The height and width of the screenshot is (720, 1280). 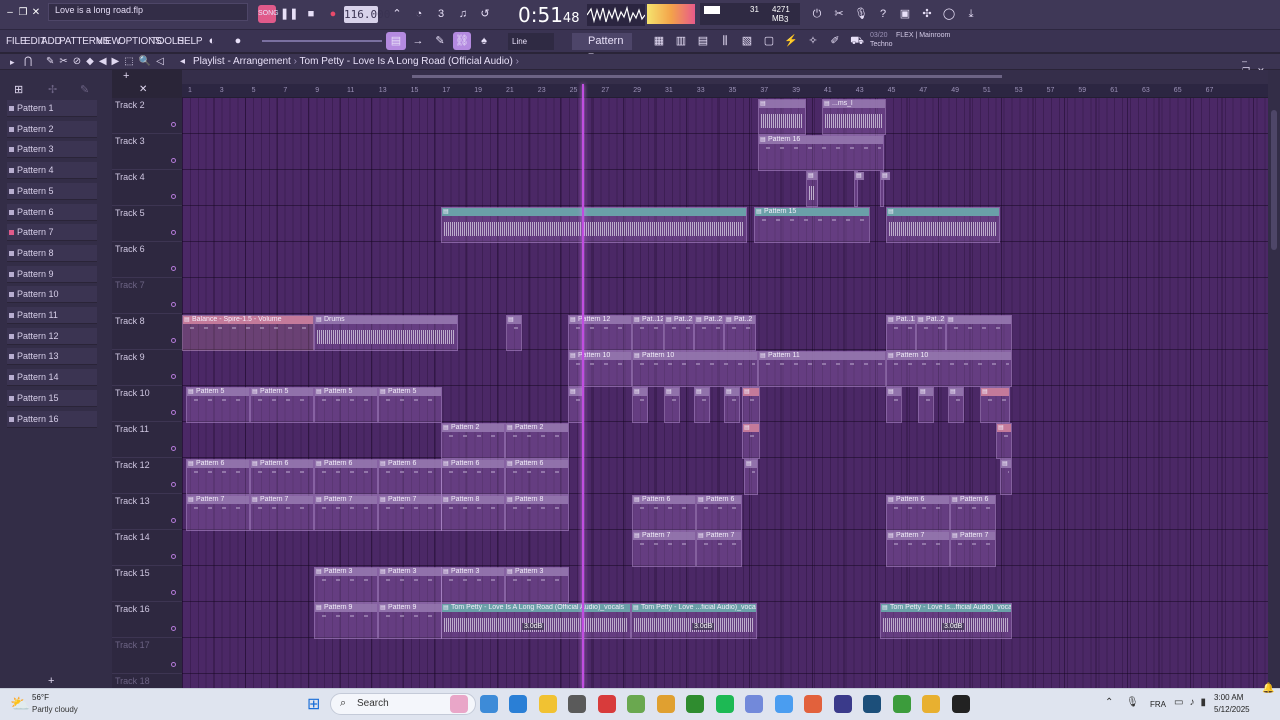 What do you see at coordinates (147, 512) in the screenshot?
I see `track-header: Track 13` at bounding box center [147, 512].